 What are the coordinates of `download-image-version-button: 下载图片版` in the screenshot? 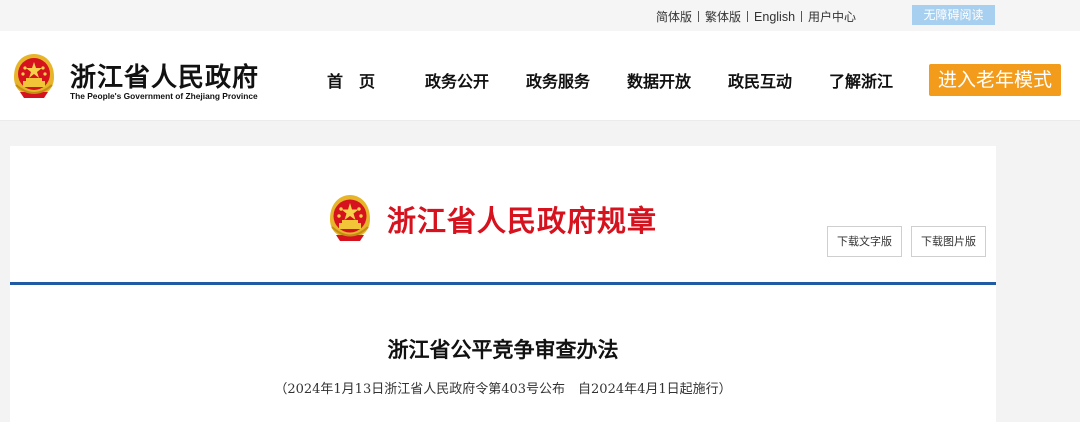 It's located at (948, 241).